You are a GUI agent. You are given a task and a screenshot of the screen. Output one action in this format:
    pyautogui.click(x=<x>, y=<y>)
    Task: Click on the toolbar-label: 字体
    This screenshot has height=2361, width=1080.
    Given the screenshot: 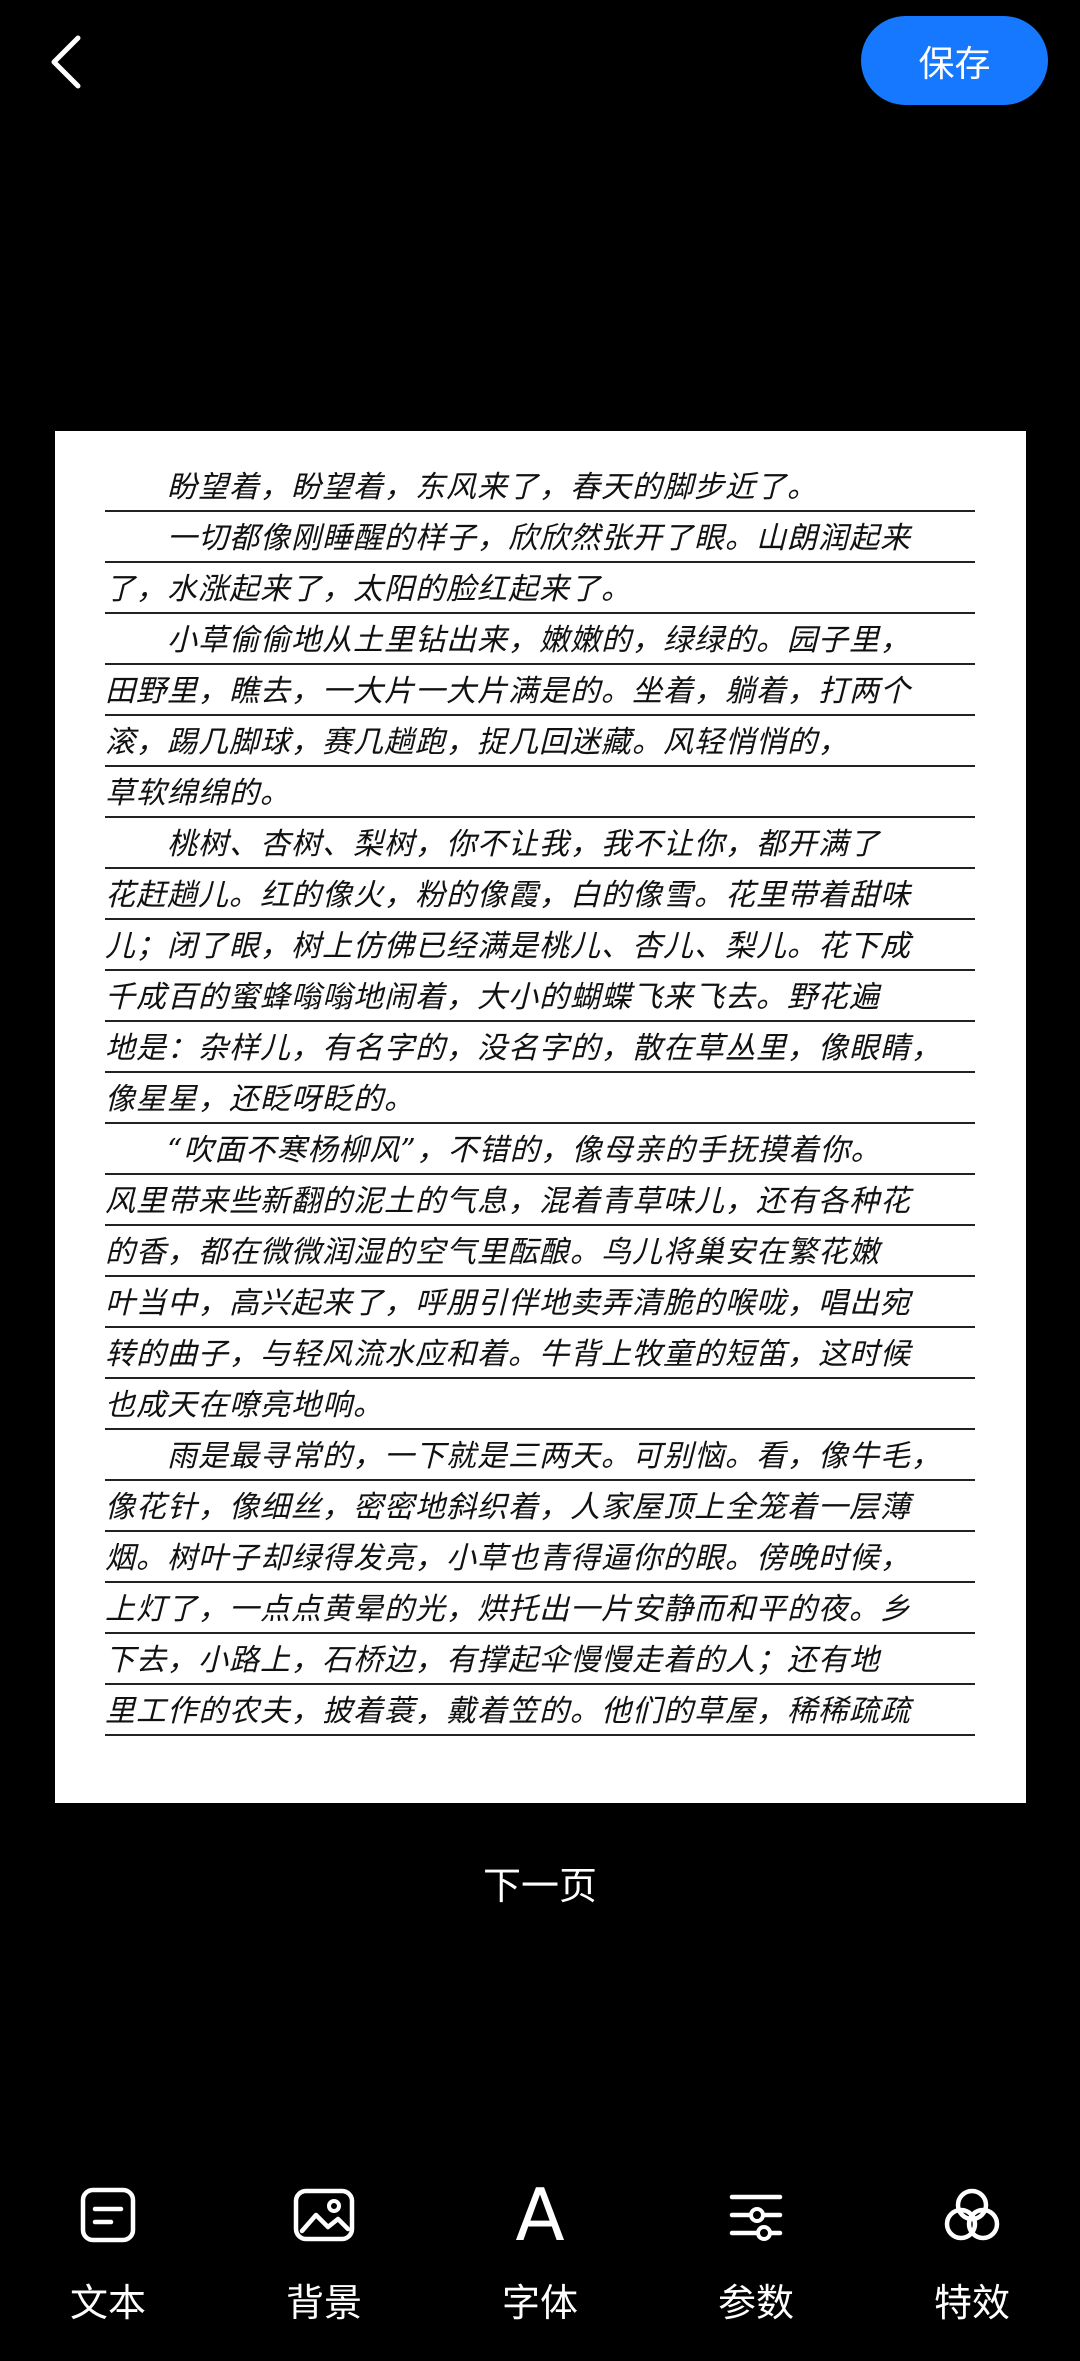 What is the action you would take?
    pyautogui.click(x=539, y=2303)
    